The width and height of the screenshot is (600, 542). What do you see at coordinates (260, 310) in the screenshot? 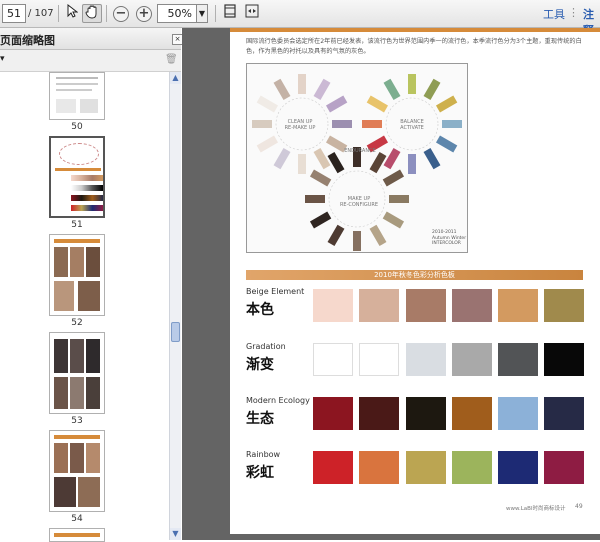
I see `palette-name-zh: 本色` at bounding box center [260, 310].